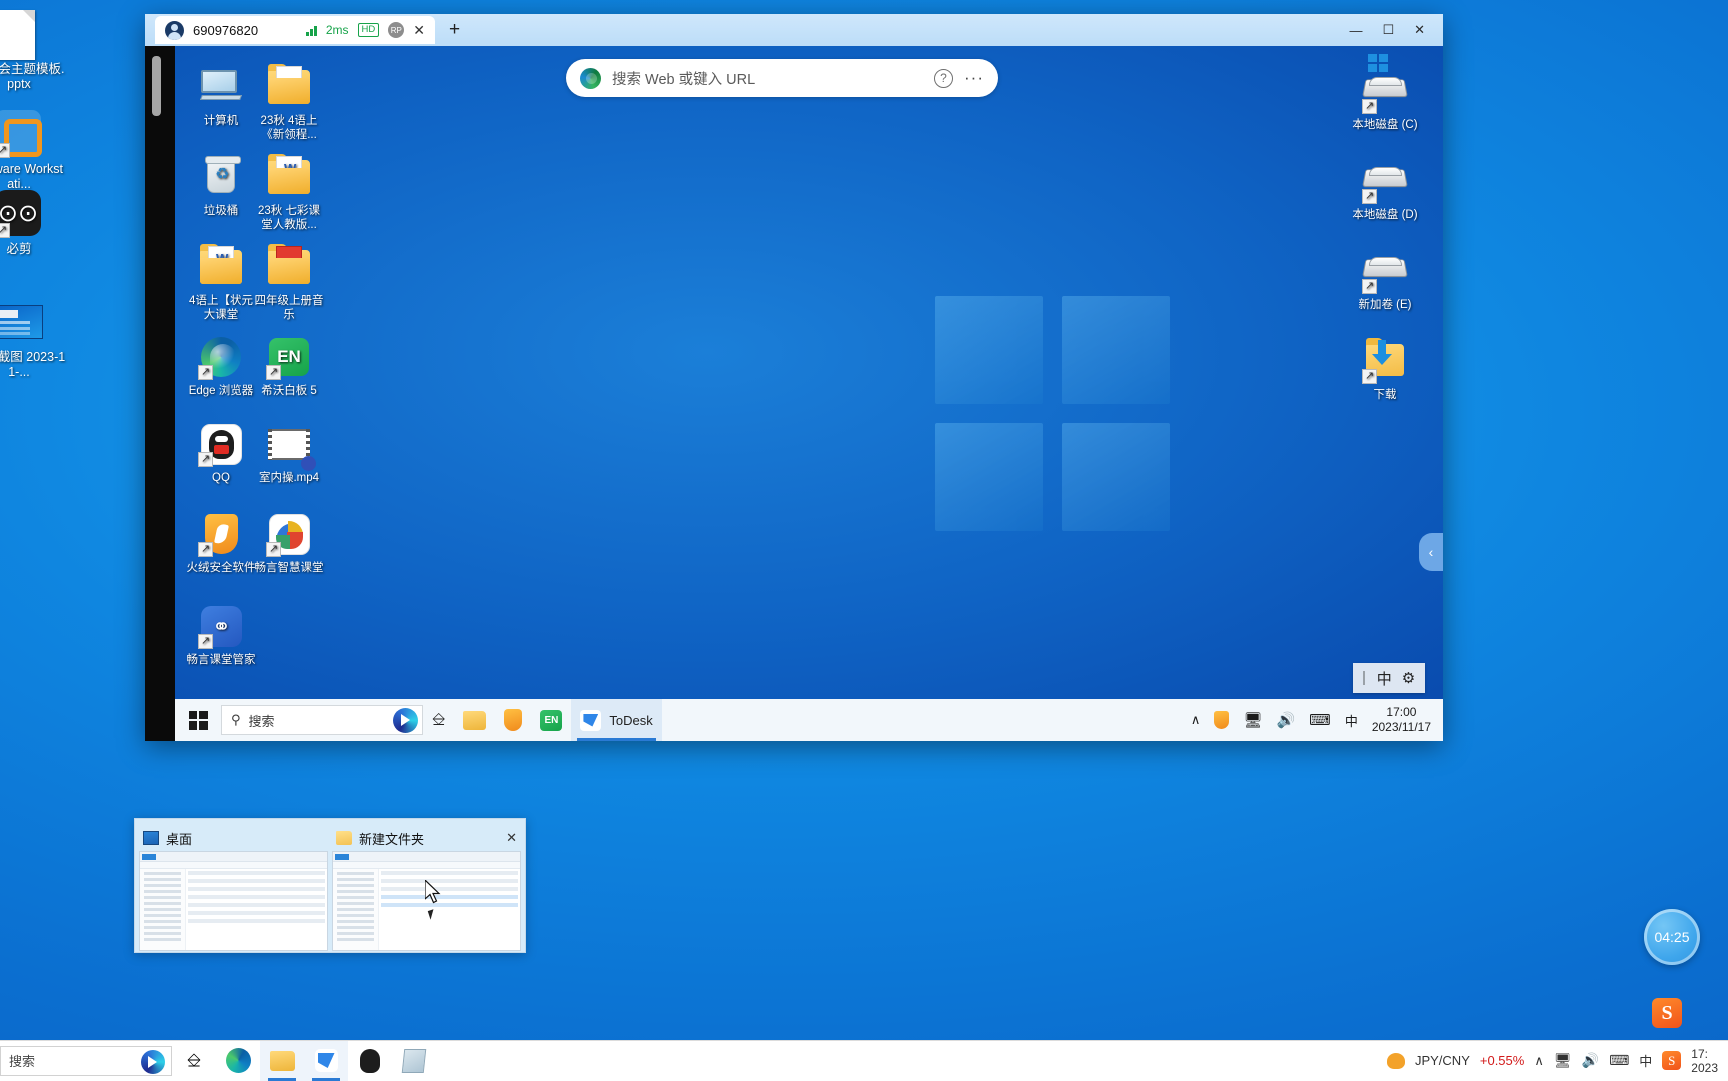 The height and width of the screenshot is (1081, 1728). I want to click on desktop-icon-label: 火绒安全软件, so click(221, 568).